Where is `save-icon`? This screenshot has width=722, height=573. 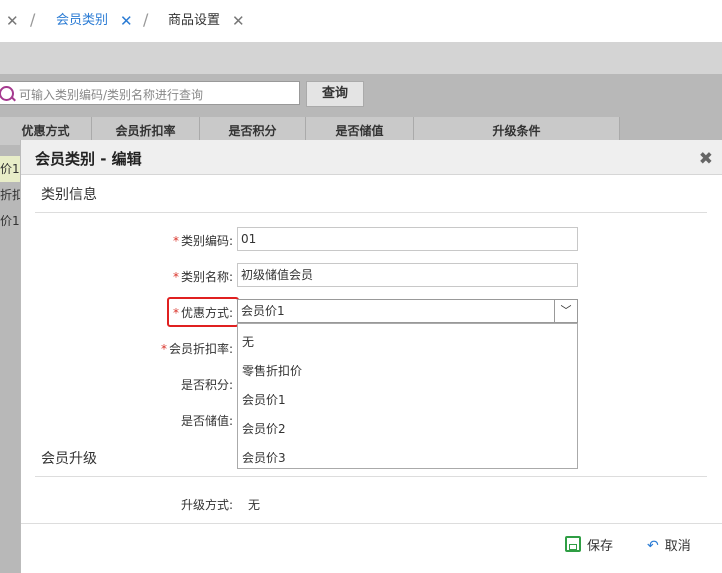 save-icon is located at coordinates (573, 544).